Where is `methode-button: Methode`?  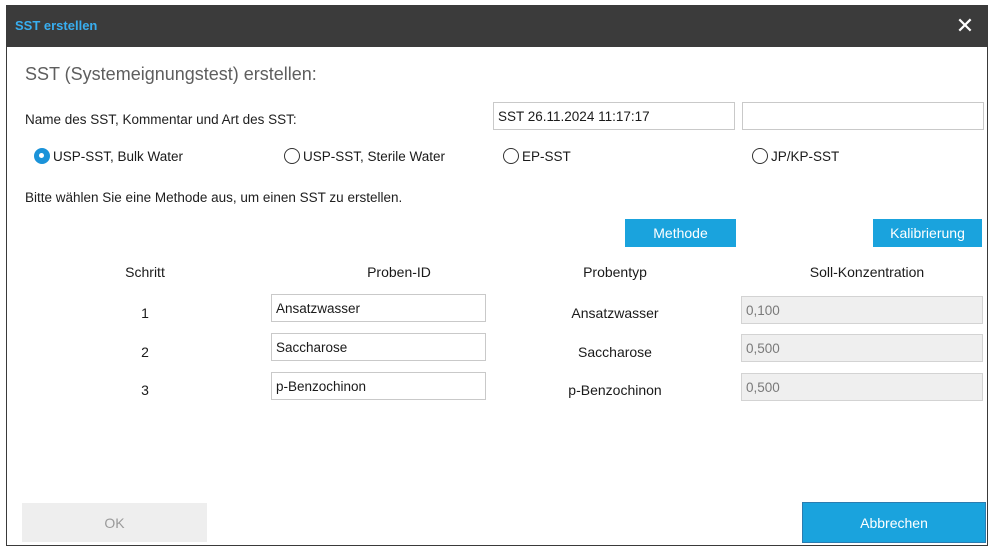 methode-button: Methode is located at coordinates (680, 233).